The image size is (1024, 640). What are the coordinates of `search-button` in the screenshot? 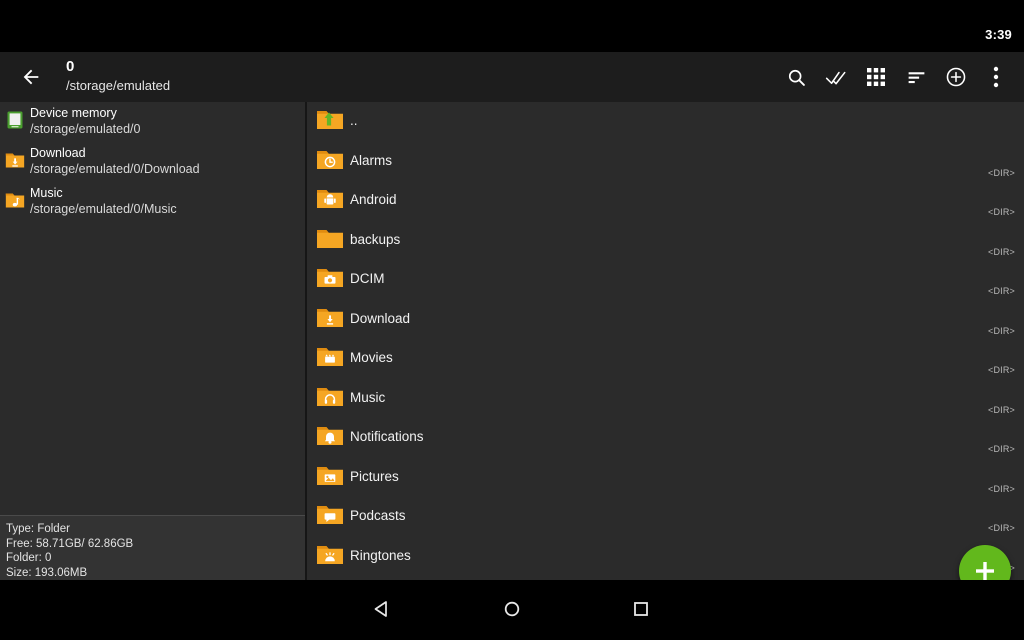 It's located at (796, 77).